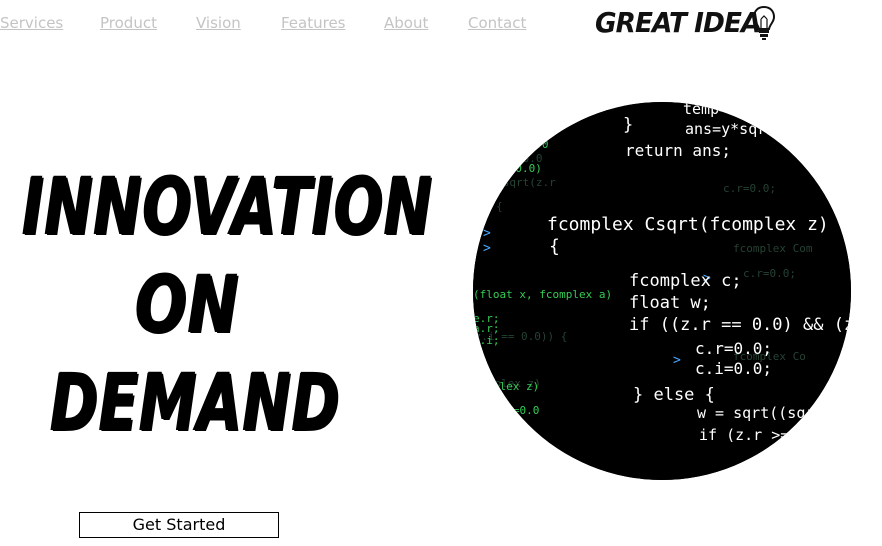 This screenshot has width=882, height=546. Describe the element at coordinates (685, 281) in the screenshot. I see `code-line-7: fcomplex c;` at that location.